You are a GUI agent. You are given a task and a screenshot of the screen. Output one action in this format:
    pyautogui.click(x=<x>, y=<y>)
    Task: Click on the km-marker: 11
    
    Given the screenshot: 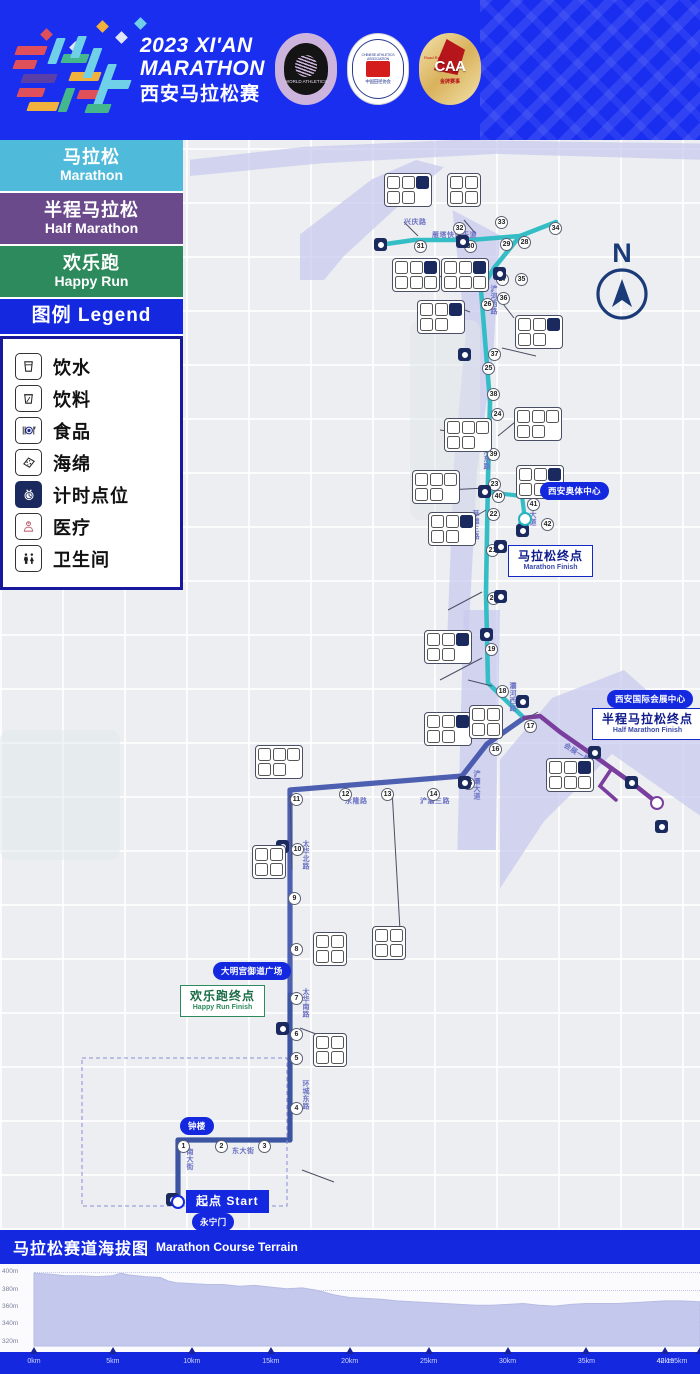 What is the action you would take?
    pyautogui.click(x=296, y=799)
    